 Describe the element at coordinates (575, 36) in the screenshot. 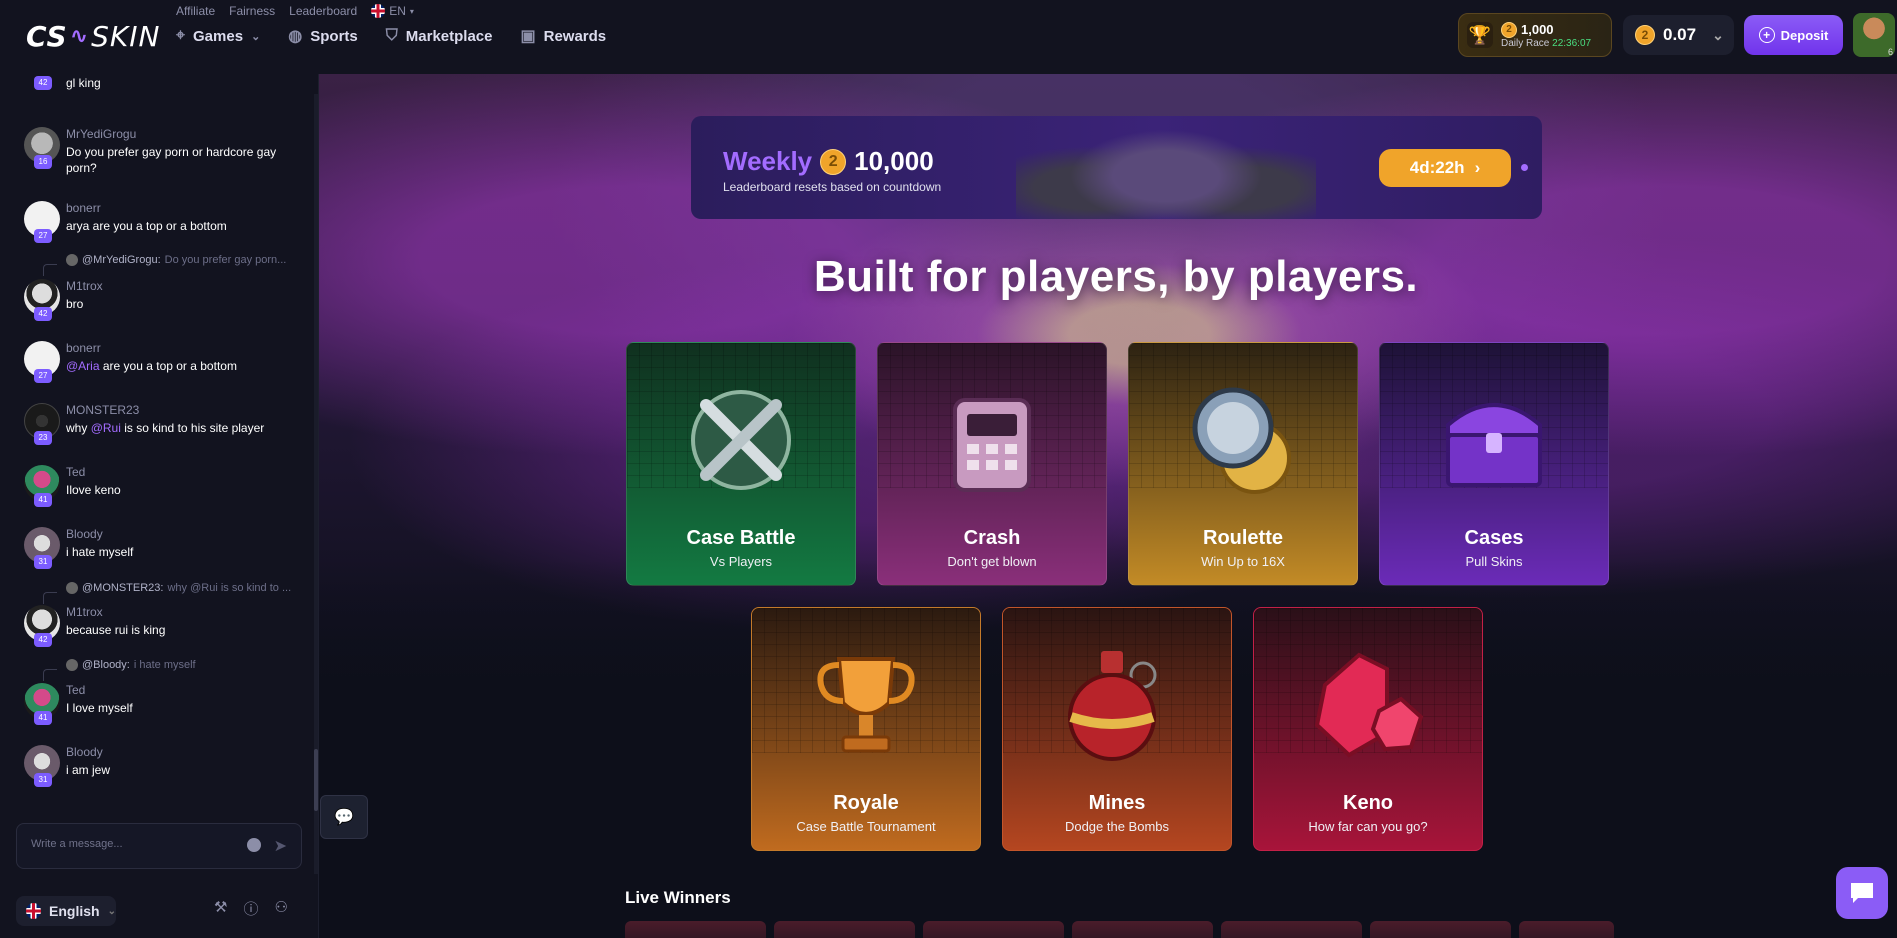

I see `nav-rewards-label: Rewards` at that location.